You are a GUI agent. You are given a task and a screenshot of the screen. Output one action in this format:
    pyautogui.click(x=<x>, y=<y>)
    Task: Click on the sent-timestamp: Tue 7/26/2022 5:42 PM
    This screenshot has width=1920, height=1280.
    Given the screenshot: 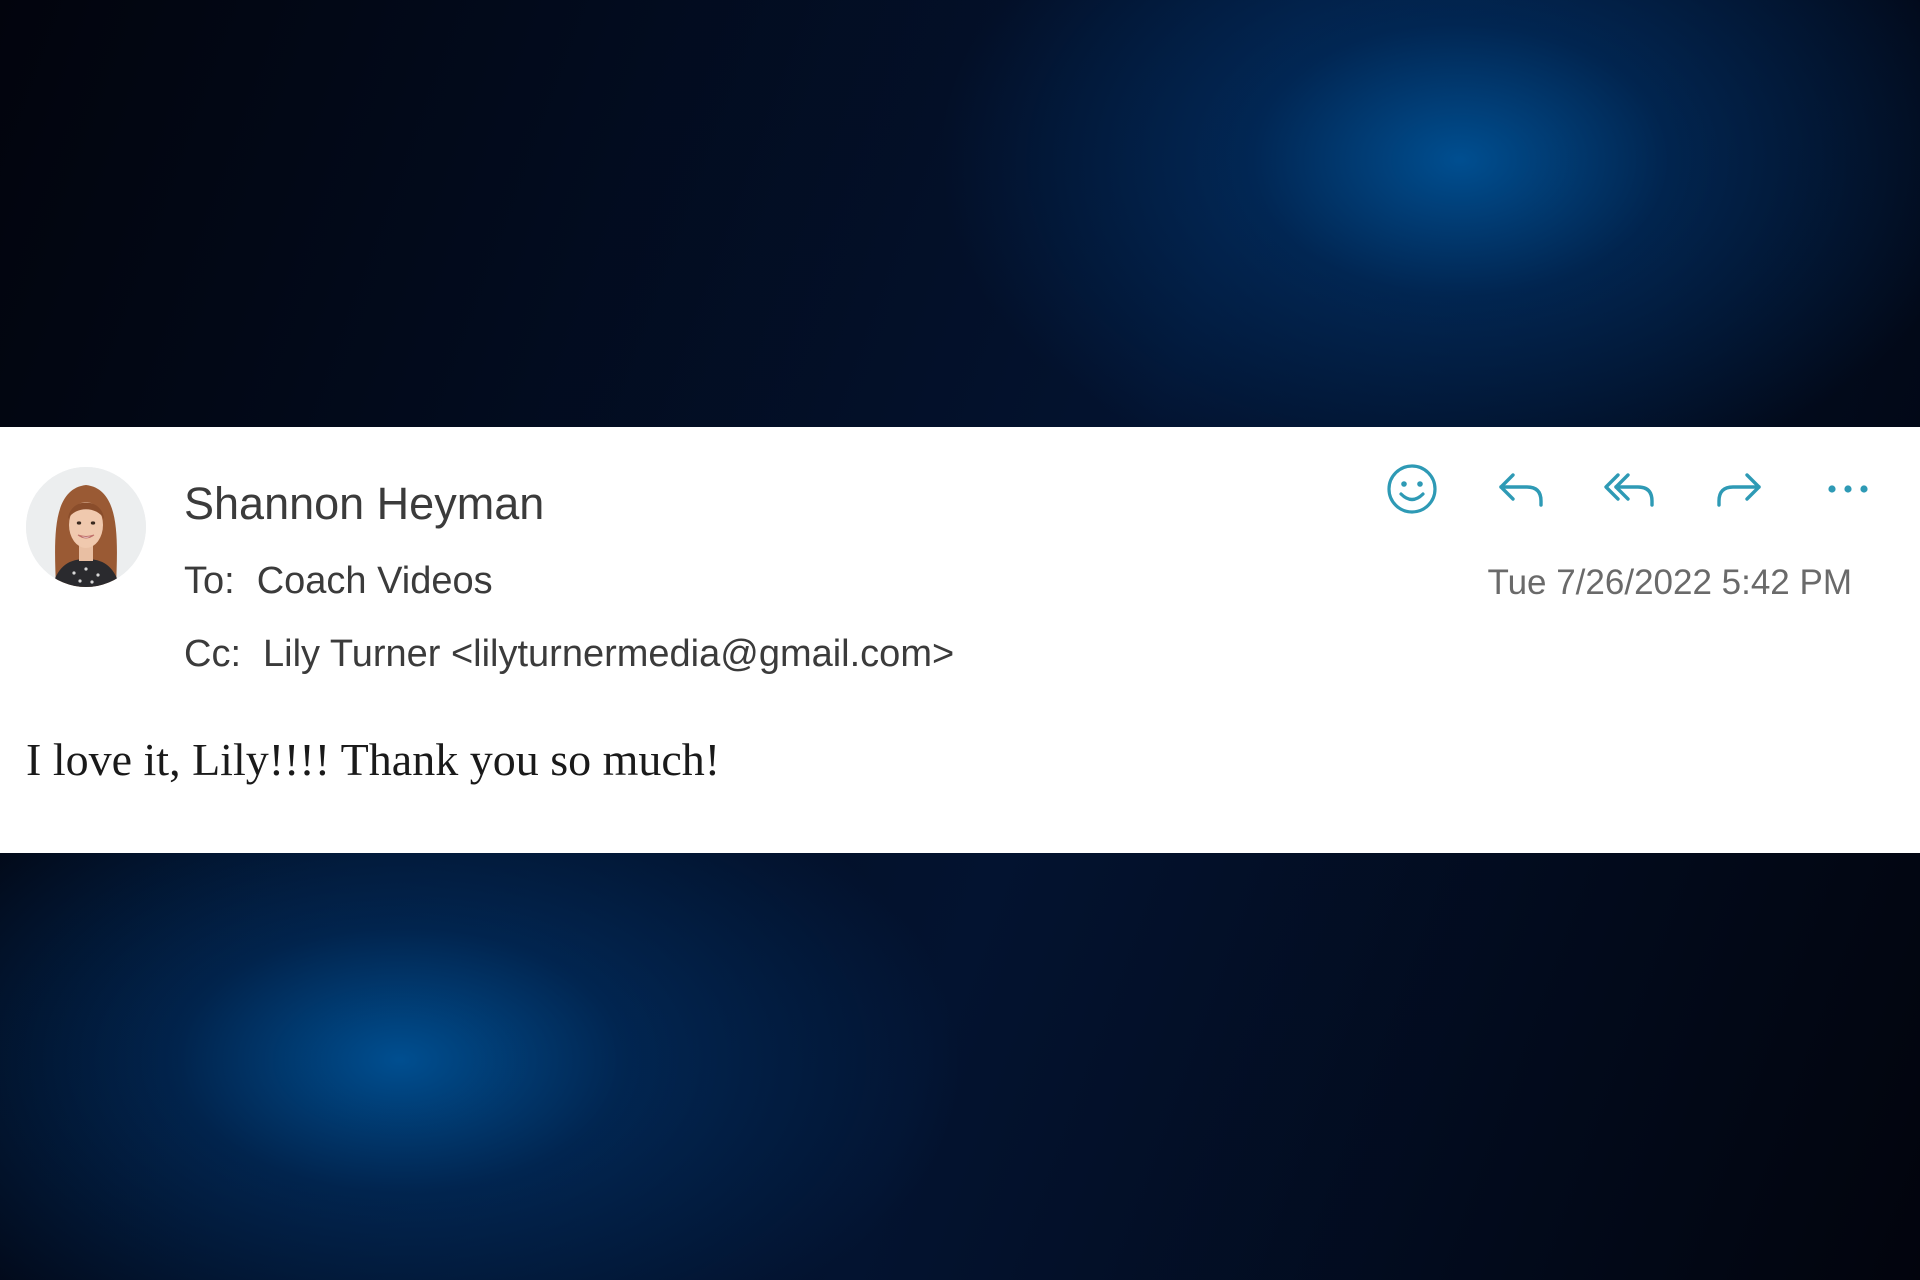 What is the action you would take?
    pyautogui.click(x=1669, y=582)
    